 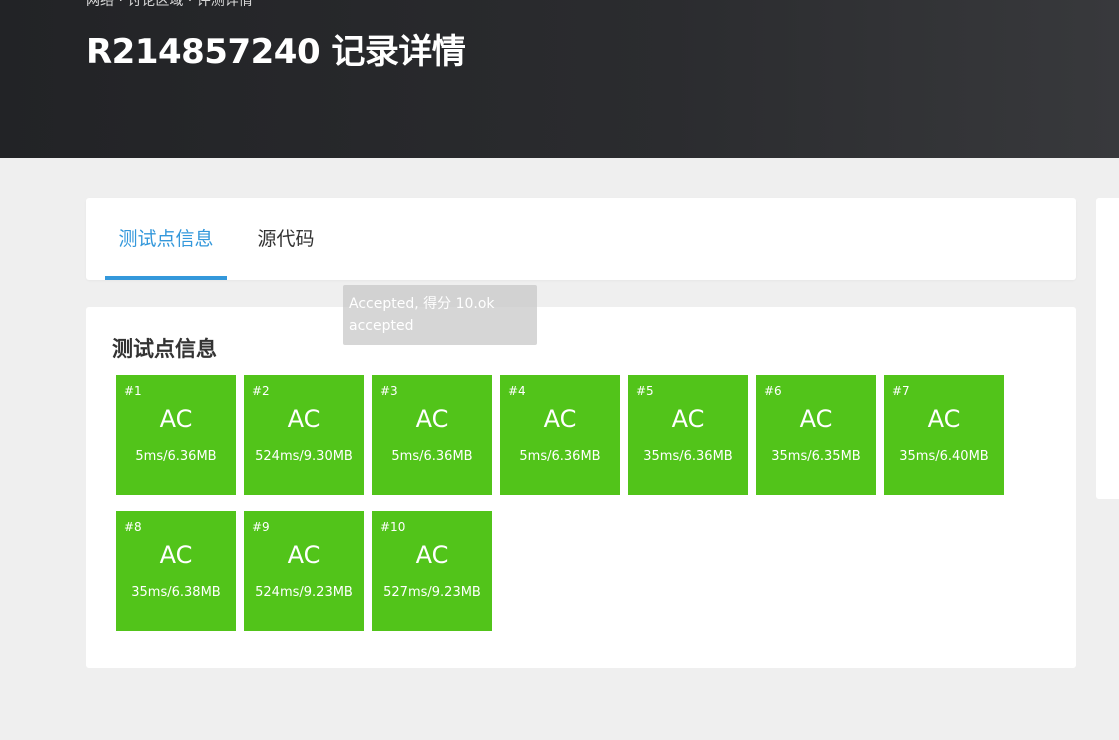 What do you see at coordinates (432, 571) in the screenshot?
I see `testcase-block: #10 AC 527ms/9.23MB` at bounding box center [432, 571].